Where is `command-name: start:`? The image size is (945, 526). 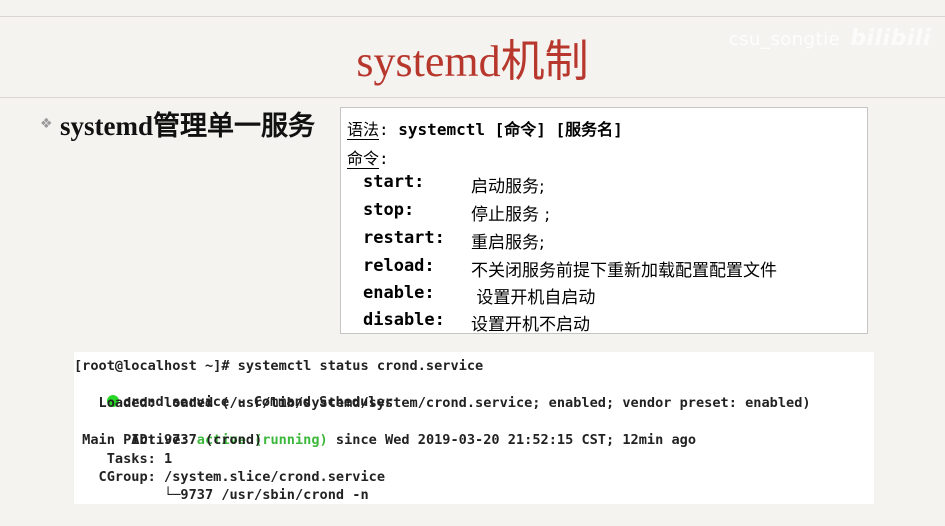
command-name: start: is located at coordinates (394, 182).